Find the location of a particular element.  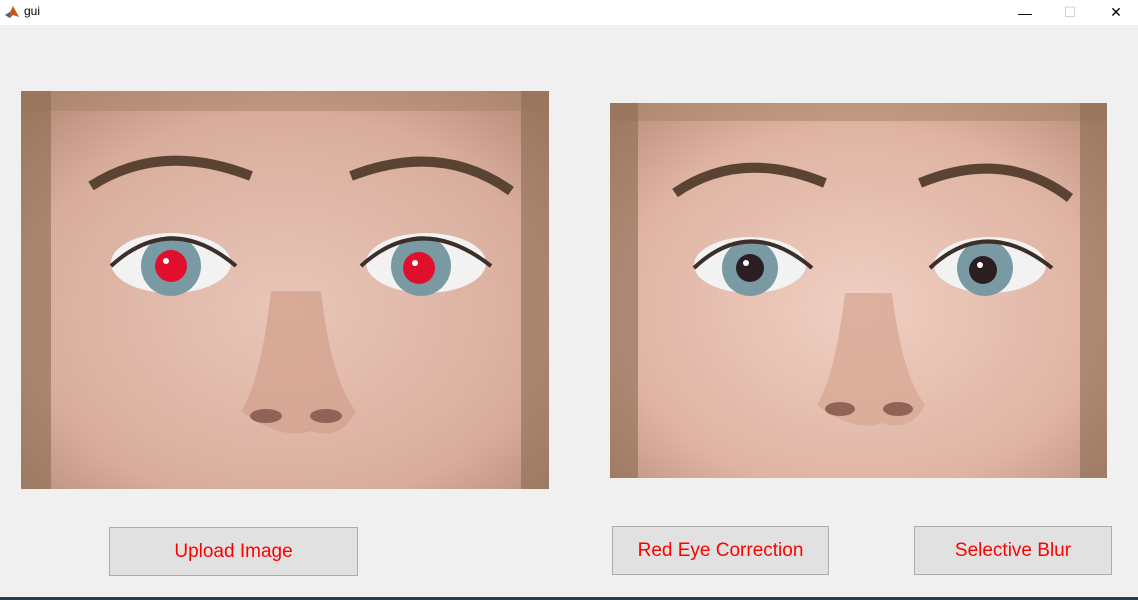

minimize-button: — is located at coordinates (1025, 12).